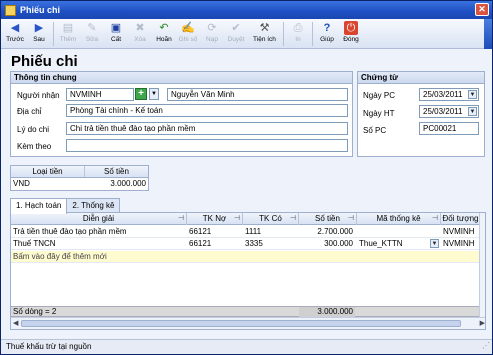 Image resolution: width=493 pixels, height=355 pixels. I want to click on undo-button: ↶ Hoãn, so click(164, 34).